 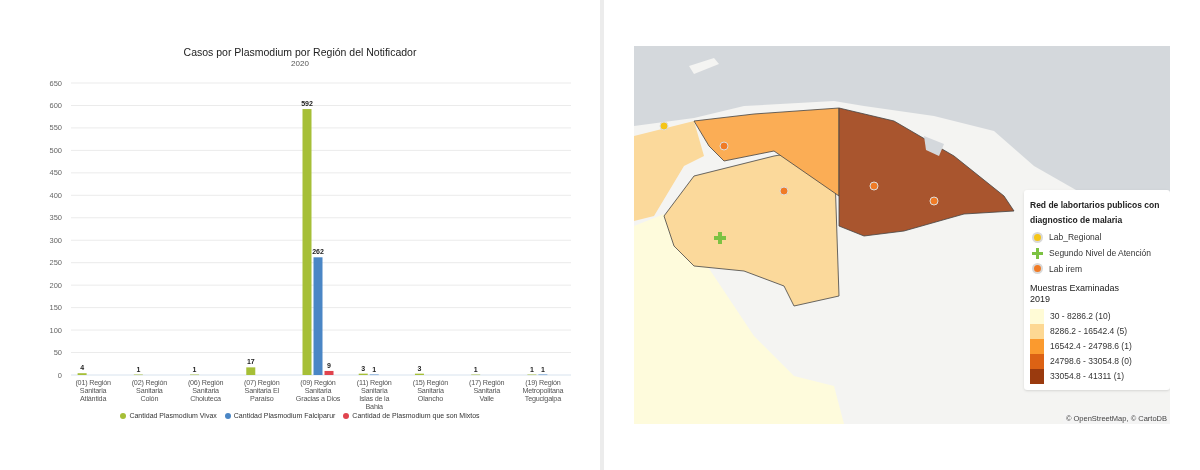 What do you see at coordinates (1100, 253) in the screenshot?
I see `legend-label: Segundo Nivel de Atención` at bounding box center [1100, 253].